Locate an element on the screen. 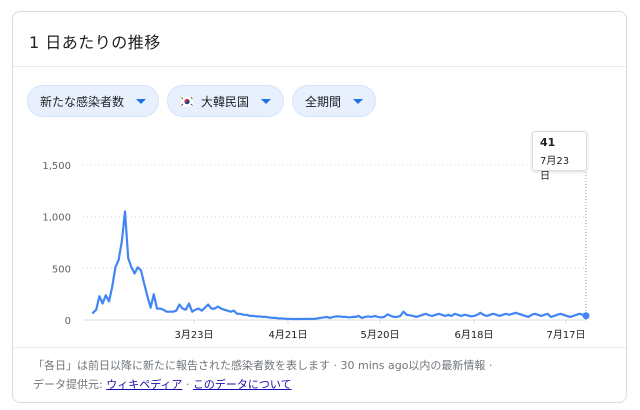  x-tick-label: 3月23日 is located at coordinates (193, 335).